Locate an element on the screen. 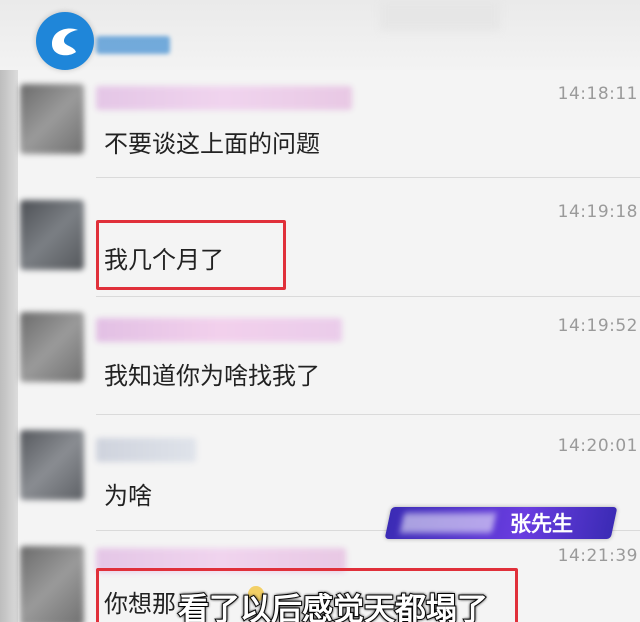 The height and width of the screenshot is (622, 640). message-text: 我知道你为啥找我了 is located at coordinates (212, 376).